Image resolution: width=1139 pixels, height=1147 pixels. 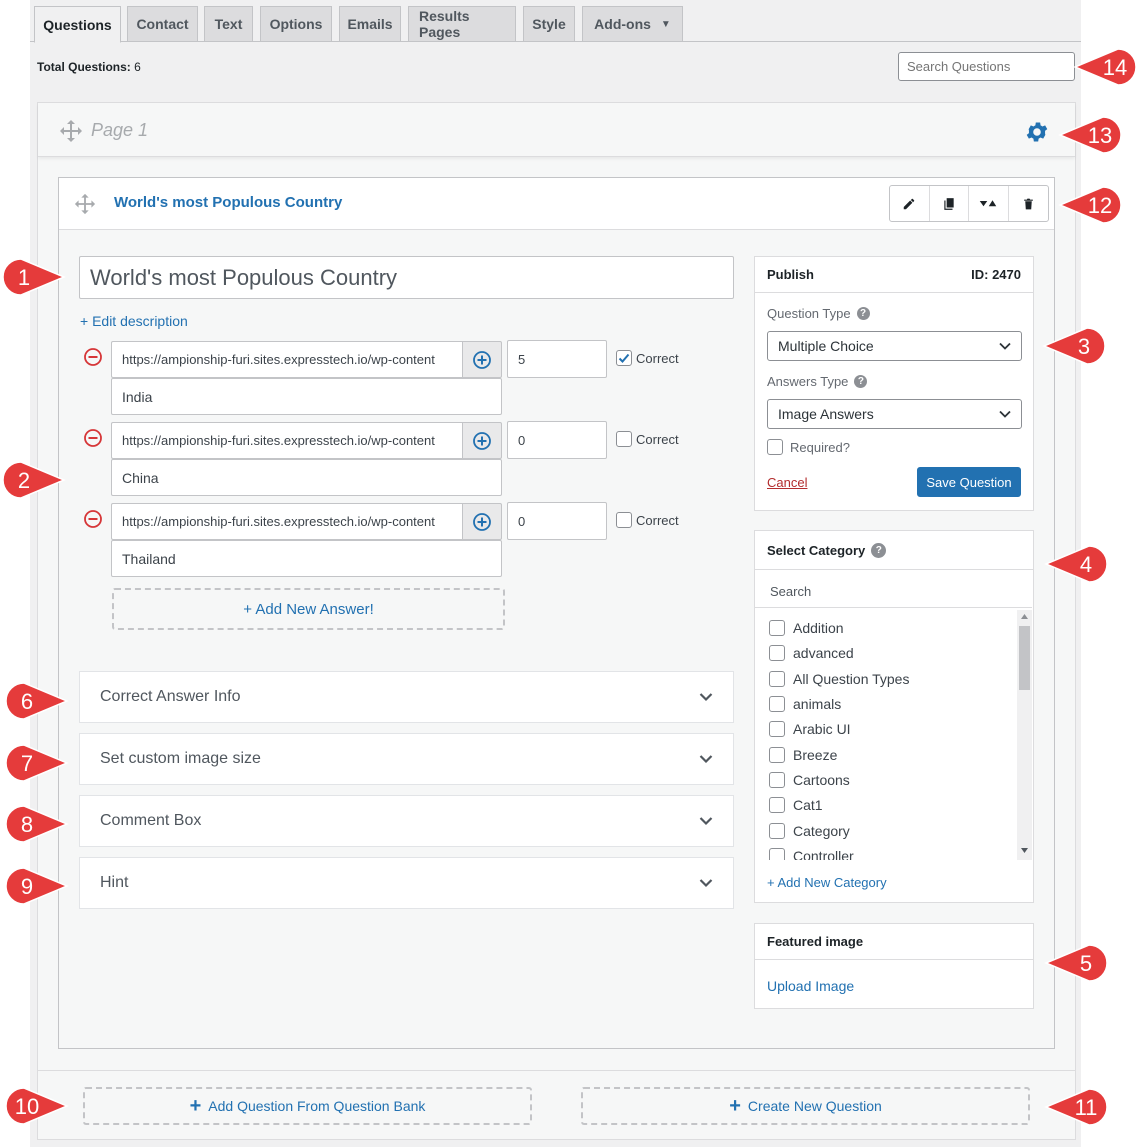 What do you see at coordinates (894, 550) in the screenshot?
I see `category-header: Select Category?` at bounding box center [894, 550].